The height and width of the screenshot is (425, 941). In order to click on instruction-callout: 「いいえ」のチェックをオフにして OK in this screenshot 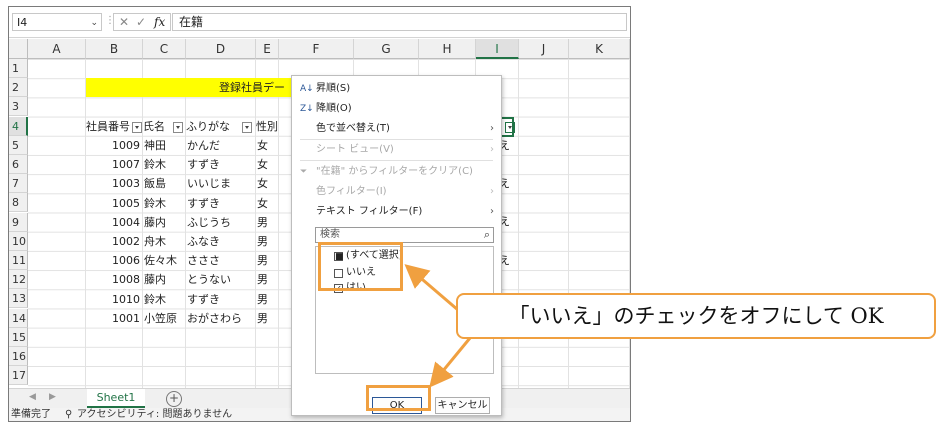, I will do `click(696, 316)`.